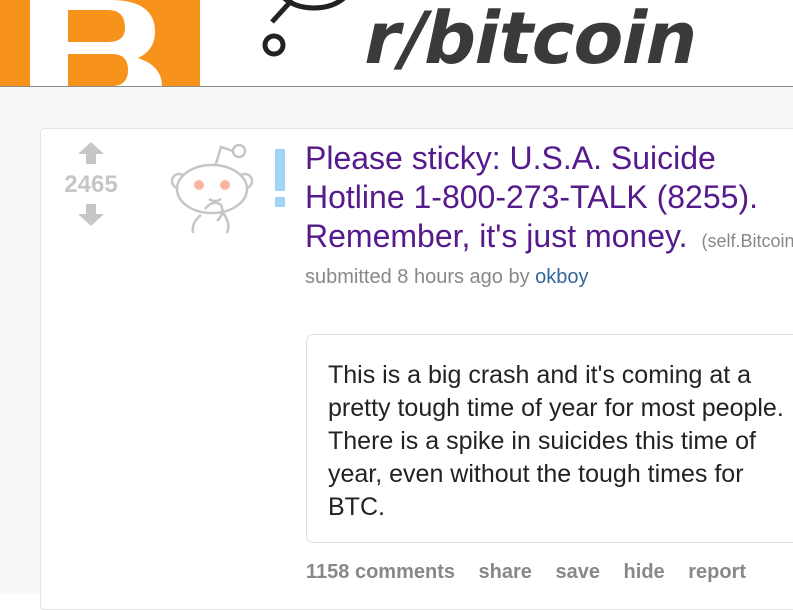 This screenshot has width=793, height=610. I want to click on author-link: okboy, so click(561, 277).